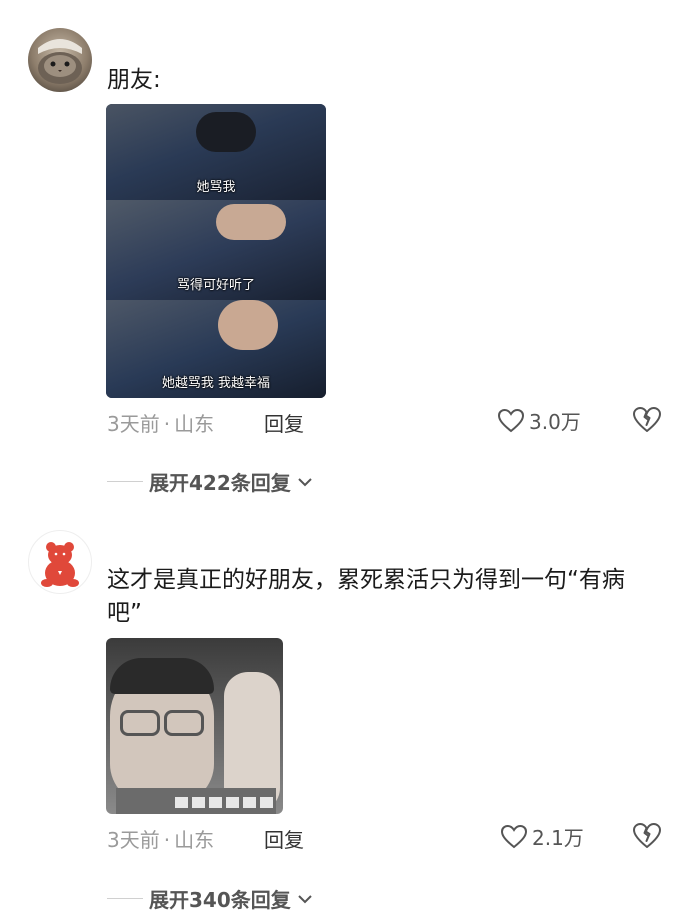 The width and height of the screenshot is (690, 920). What do you see at coordinates (224, 802) in the screenshot?
I see `image-watermark` at bounding box center [224, 802].